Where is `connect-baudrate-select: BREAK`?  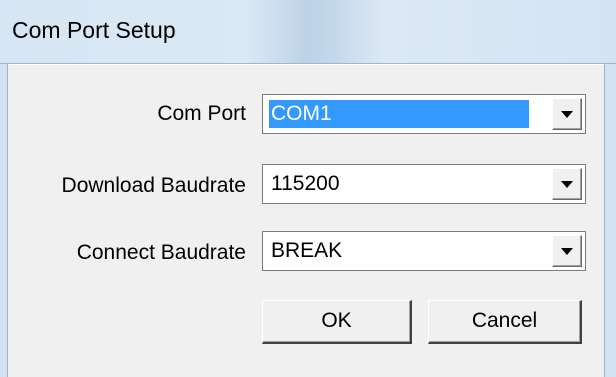
connect-baudrate-select: BREAK is located at coordinates (424, 251).